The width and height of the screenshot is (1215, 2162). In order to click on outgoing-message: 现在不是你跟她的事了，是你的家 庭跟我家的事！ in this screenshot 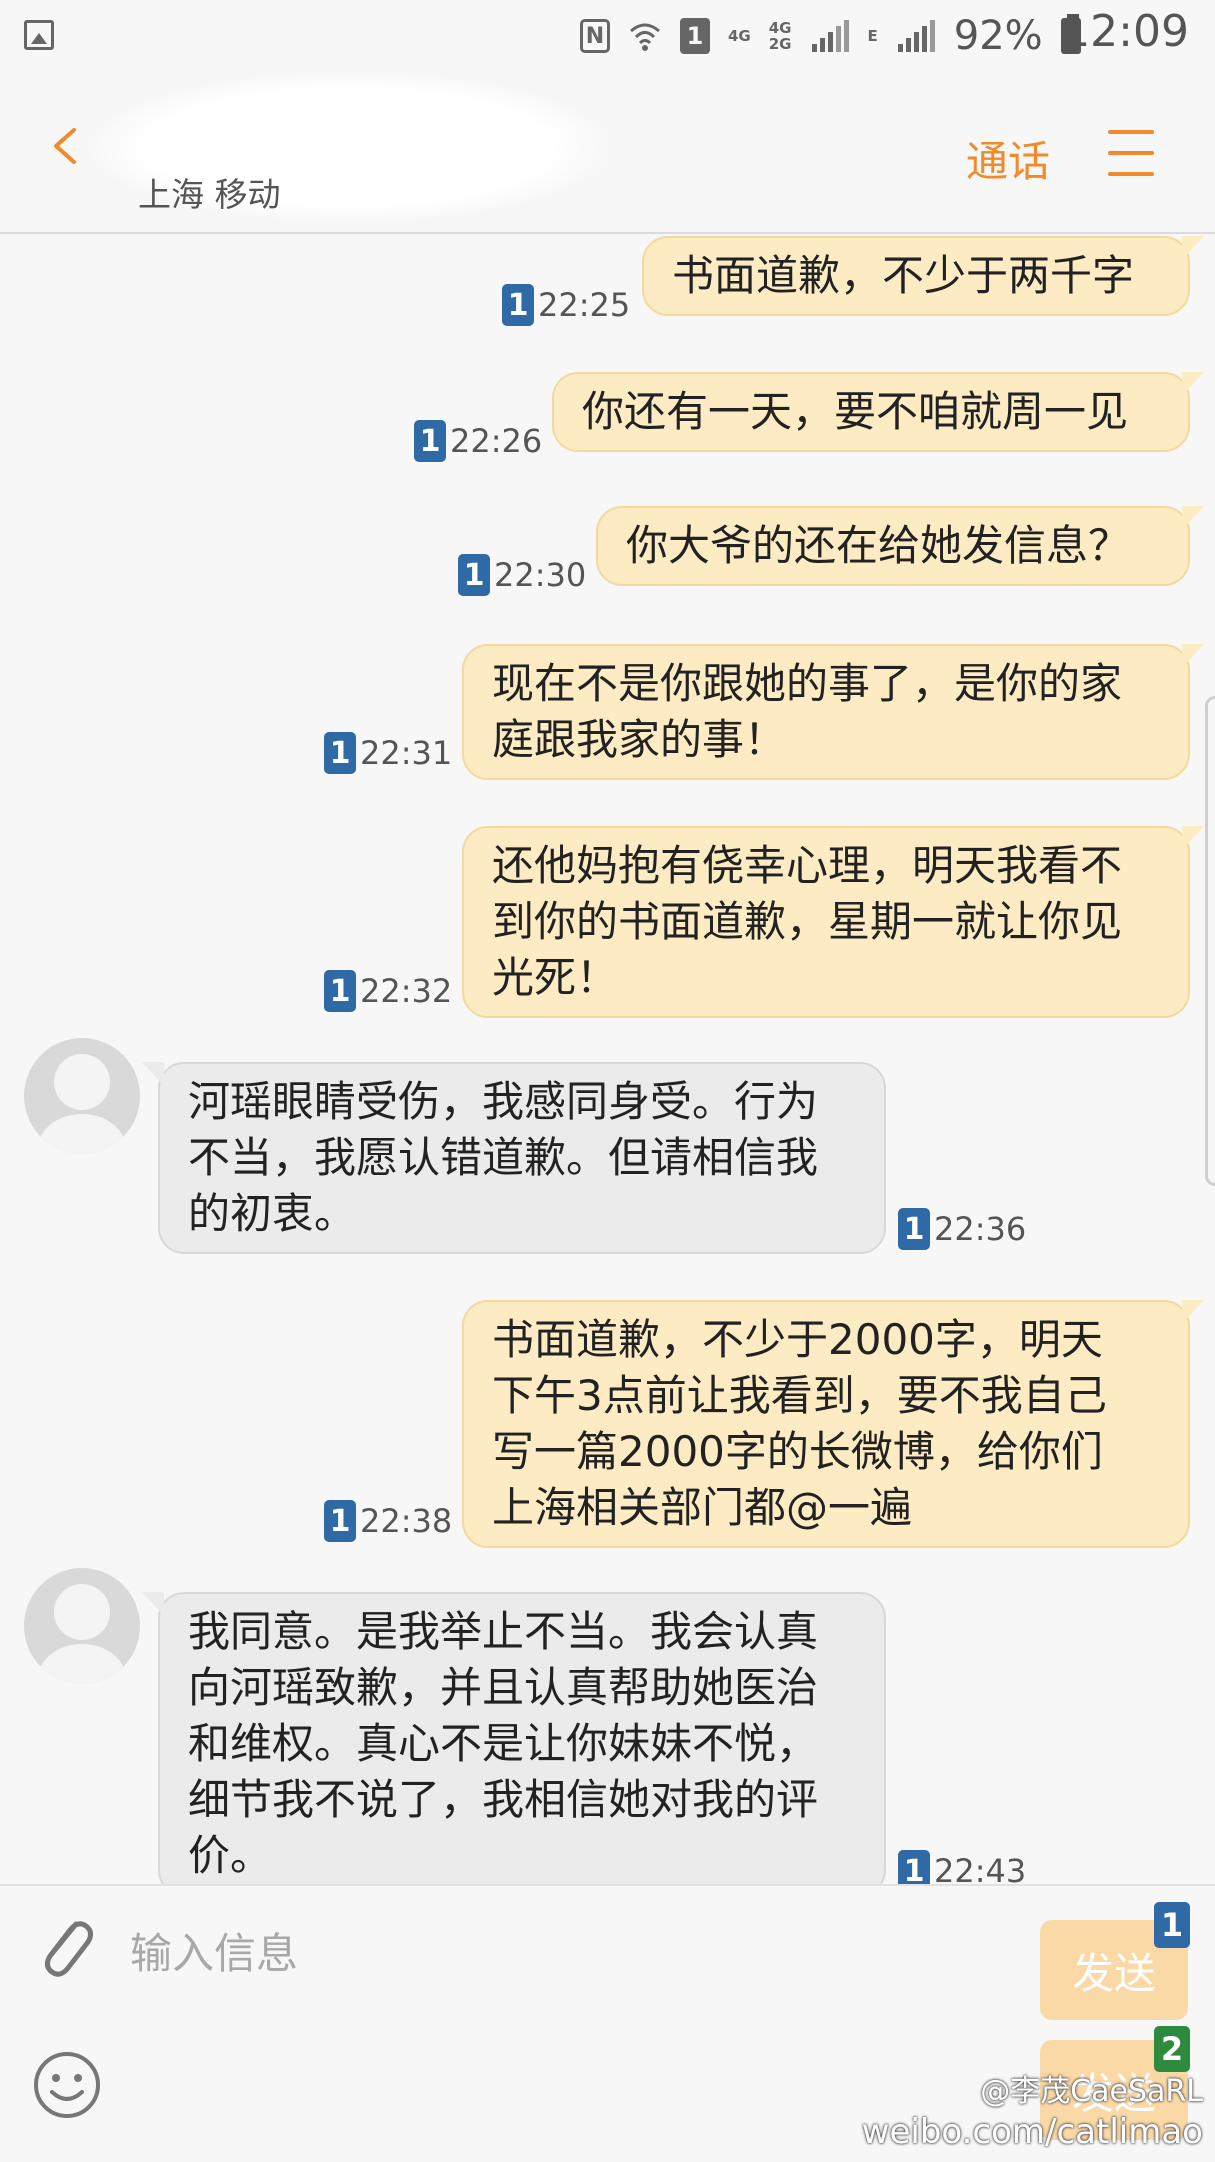, I will do `click(833, 712)`.